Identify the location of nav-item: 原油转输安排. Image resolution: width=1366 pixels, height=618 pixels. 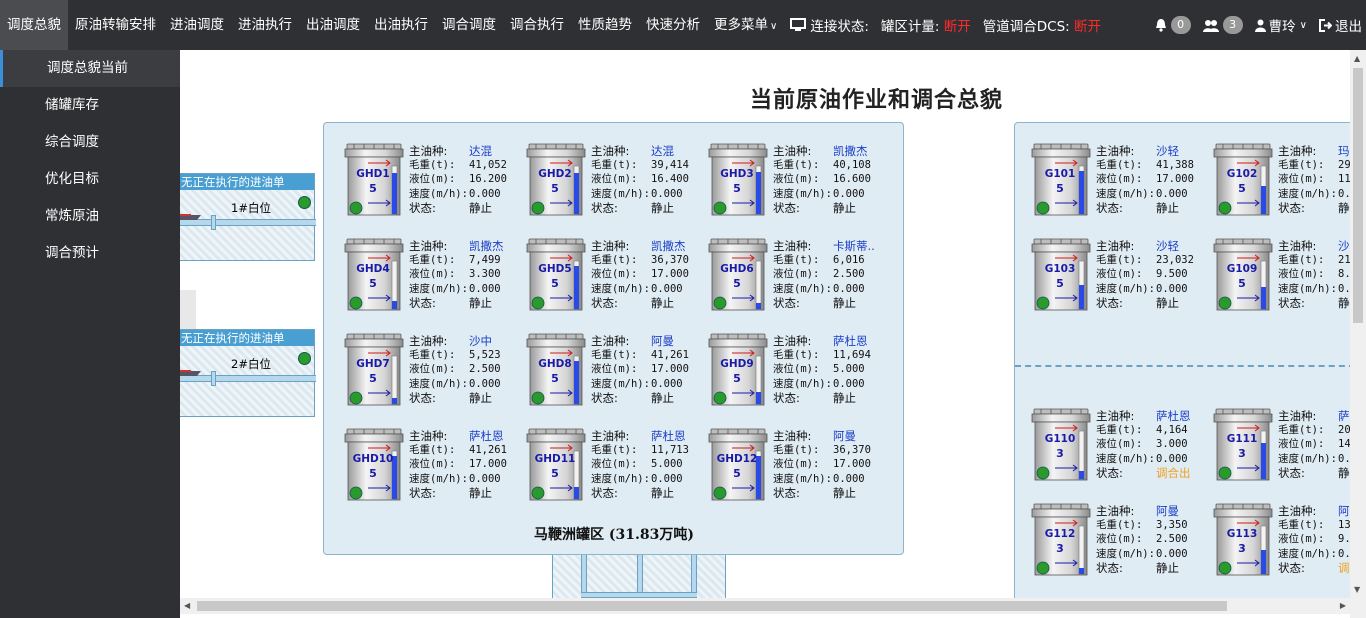
(115, 25).